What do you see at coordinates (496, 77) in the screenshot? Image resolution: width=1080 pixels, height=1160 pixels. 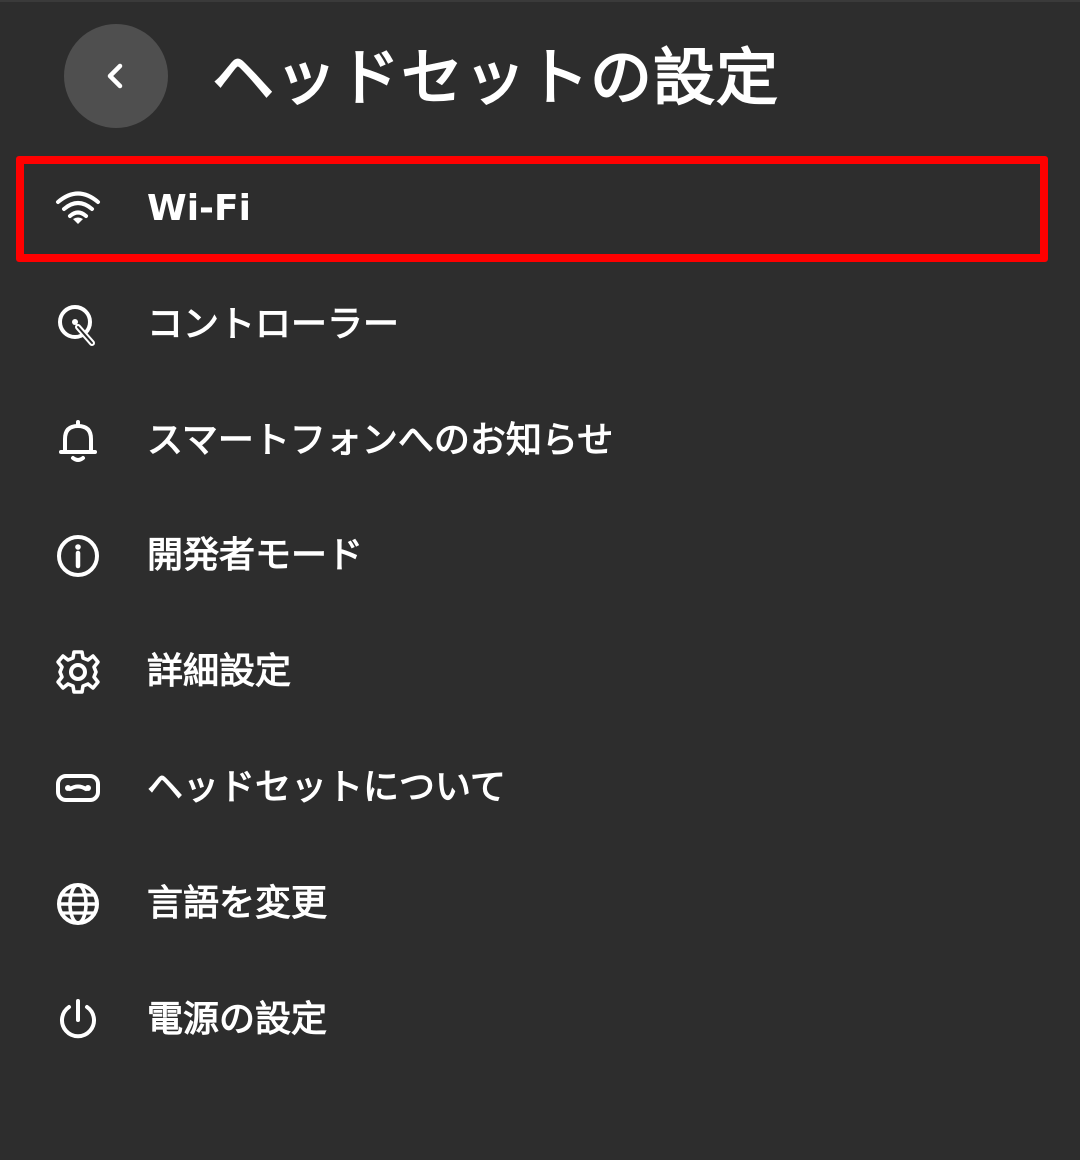 I see `page-title: ヘッドセットの設定` at bounding box center [496, 77].